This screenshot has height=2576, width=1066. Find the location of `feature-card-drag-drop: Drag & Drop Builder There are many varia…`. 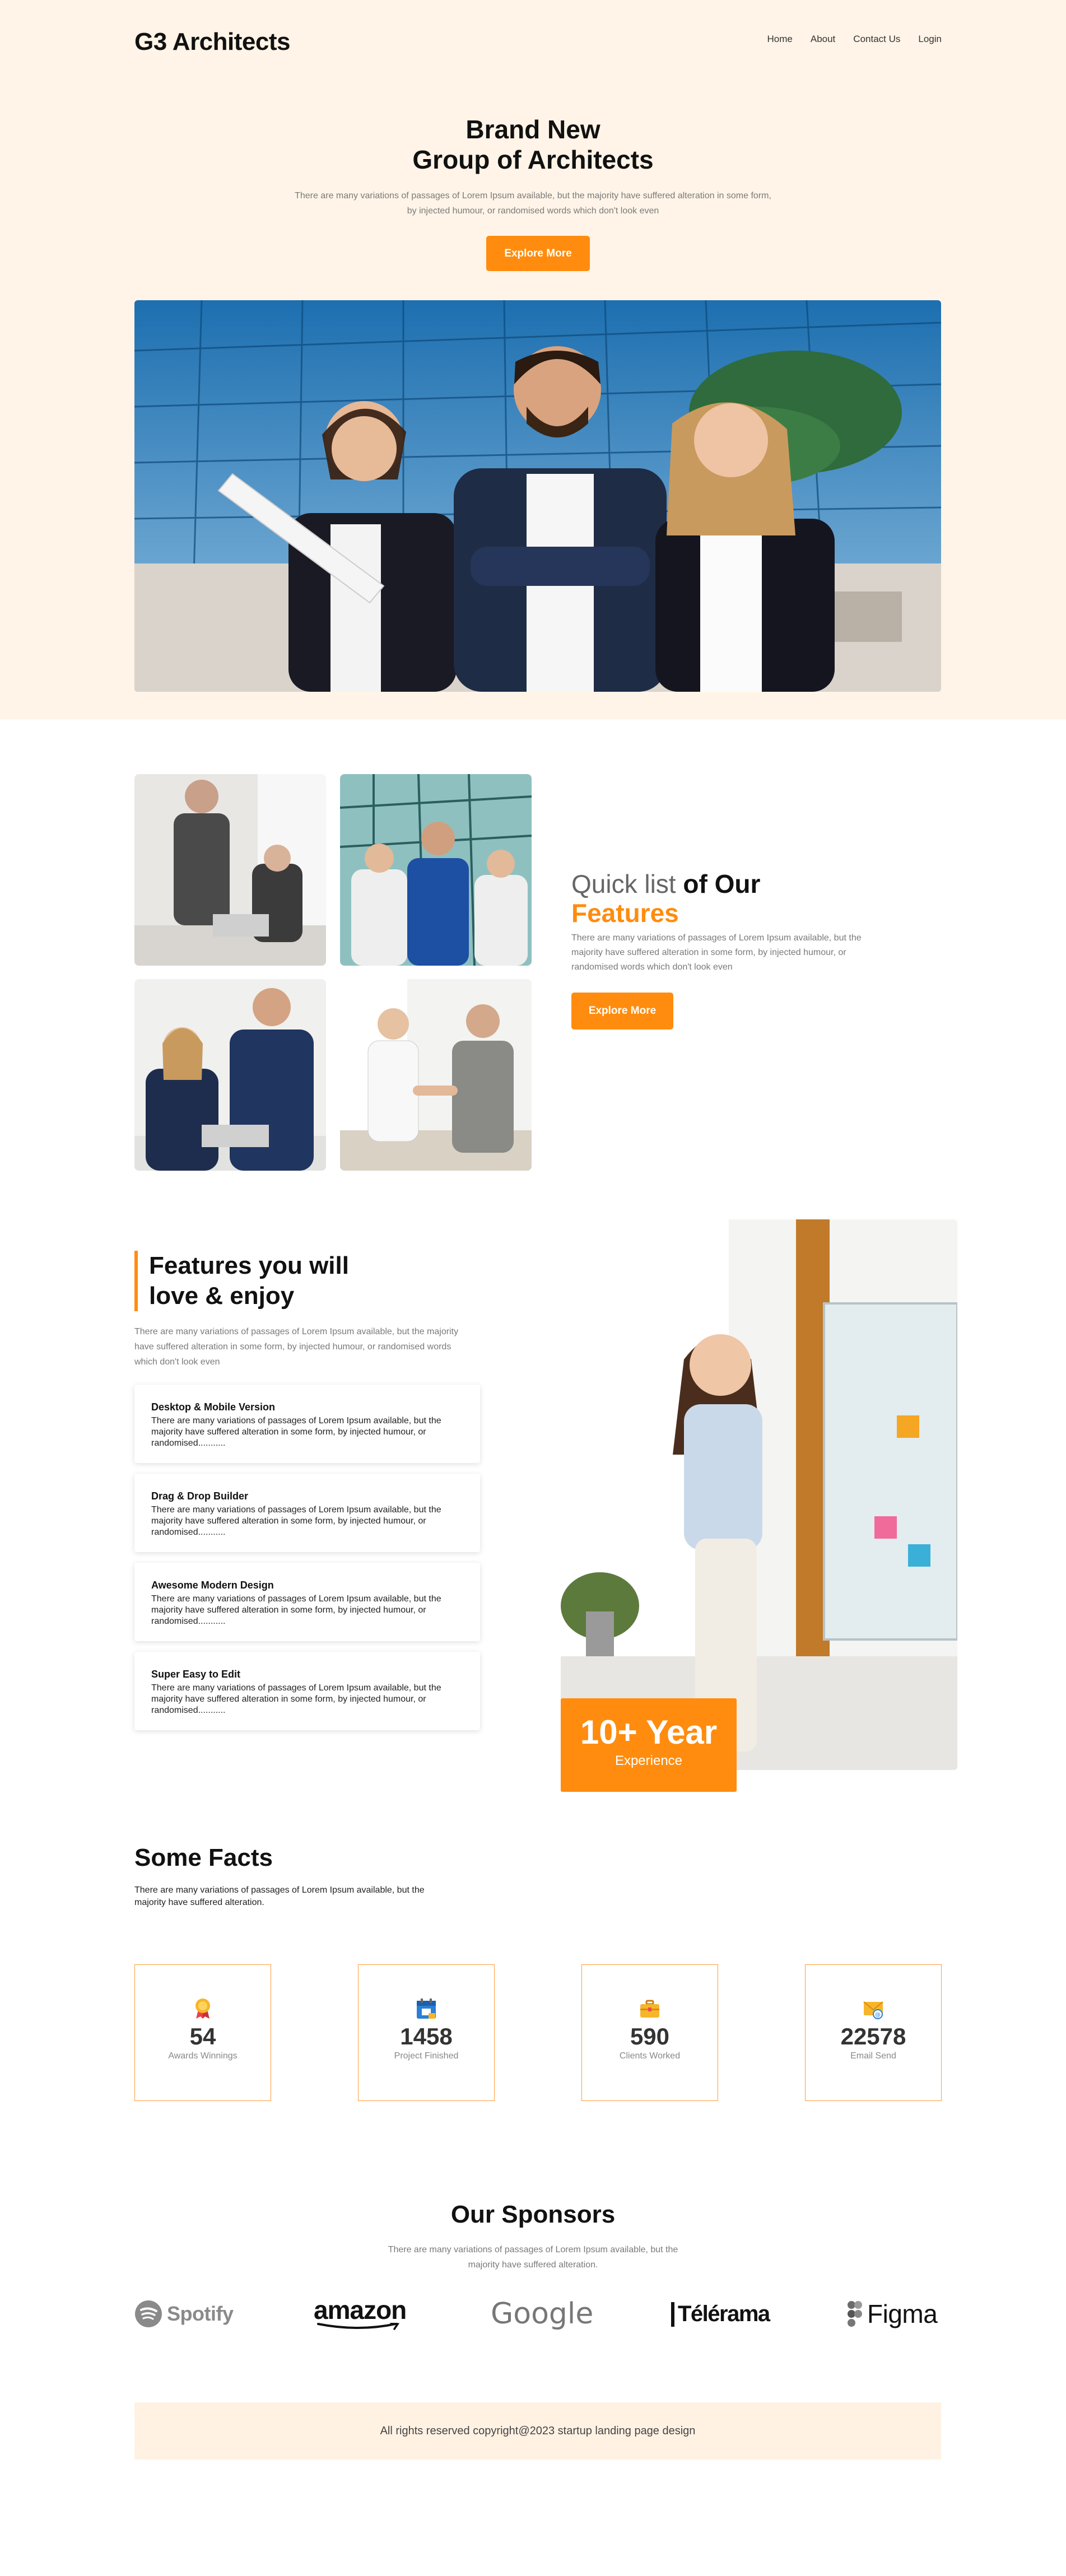

feature-card-drag-drop: Drag & Drop Builder There are many varia… is located at coordinates (307, 1513).